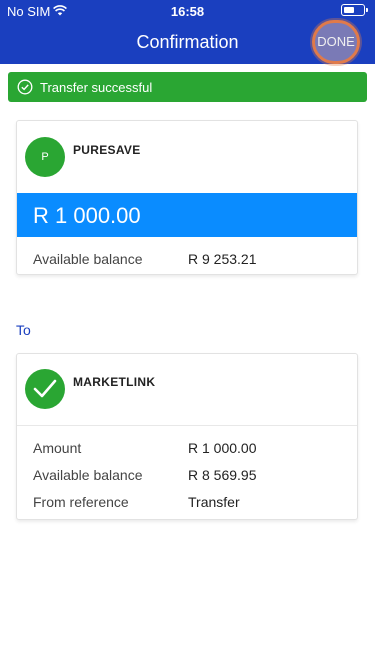  What do you see at coordinates (45, 389) in the screenshot?
I see `checkmark-icon` at bounding box center [45, 389].